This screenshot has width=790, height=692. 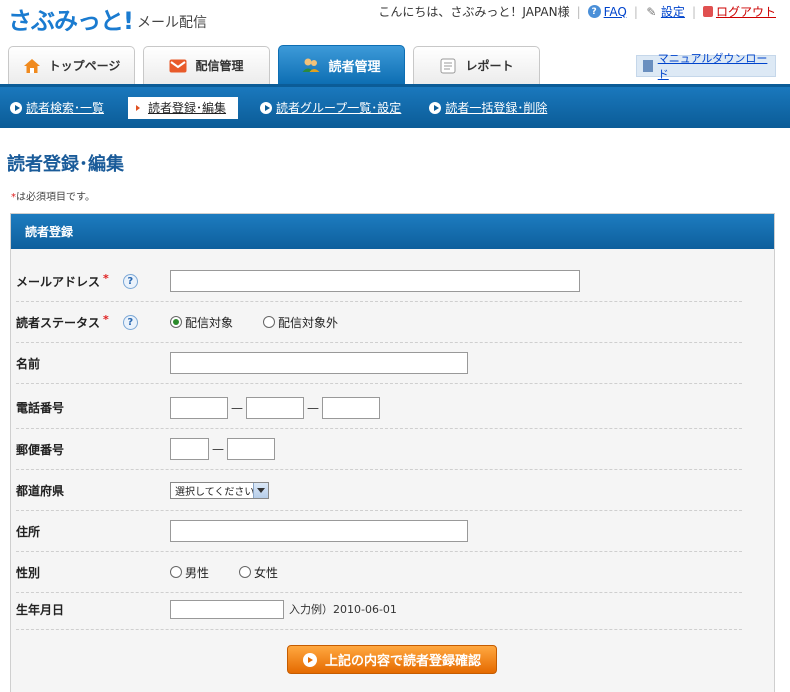 What do you see at coordinates (65, 108) in the screenshot?
I see `subnav-label: 読者検索･一覧` at bounding box center [65, 108].